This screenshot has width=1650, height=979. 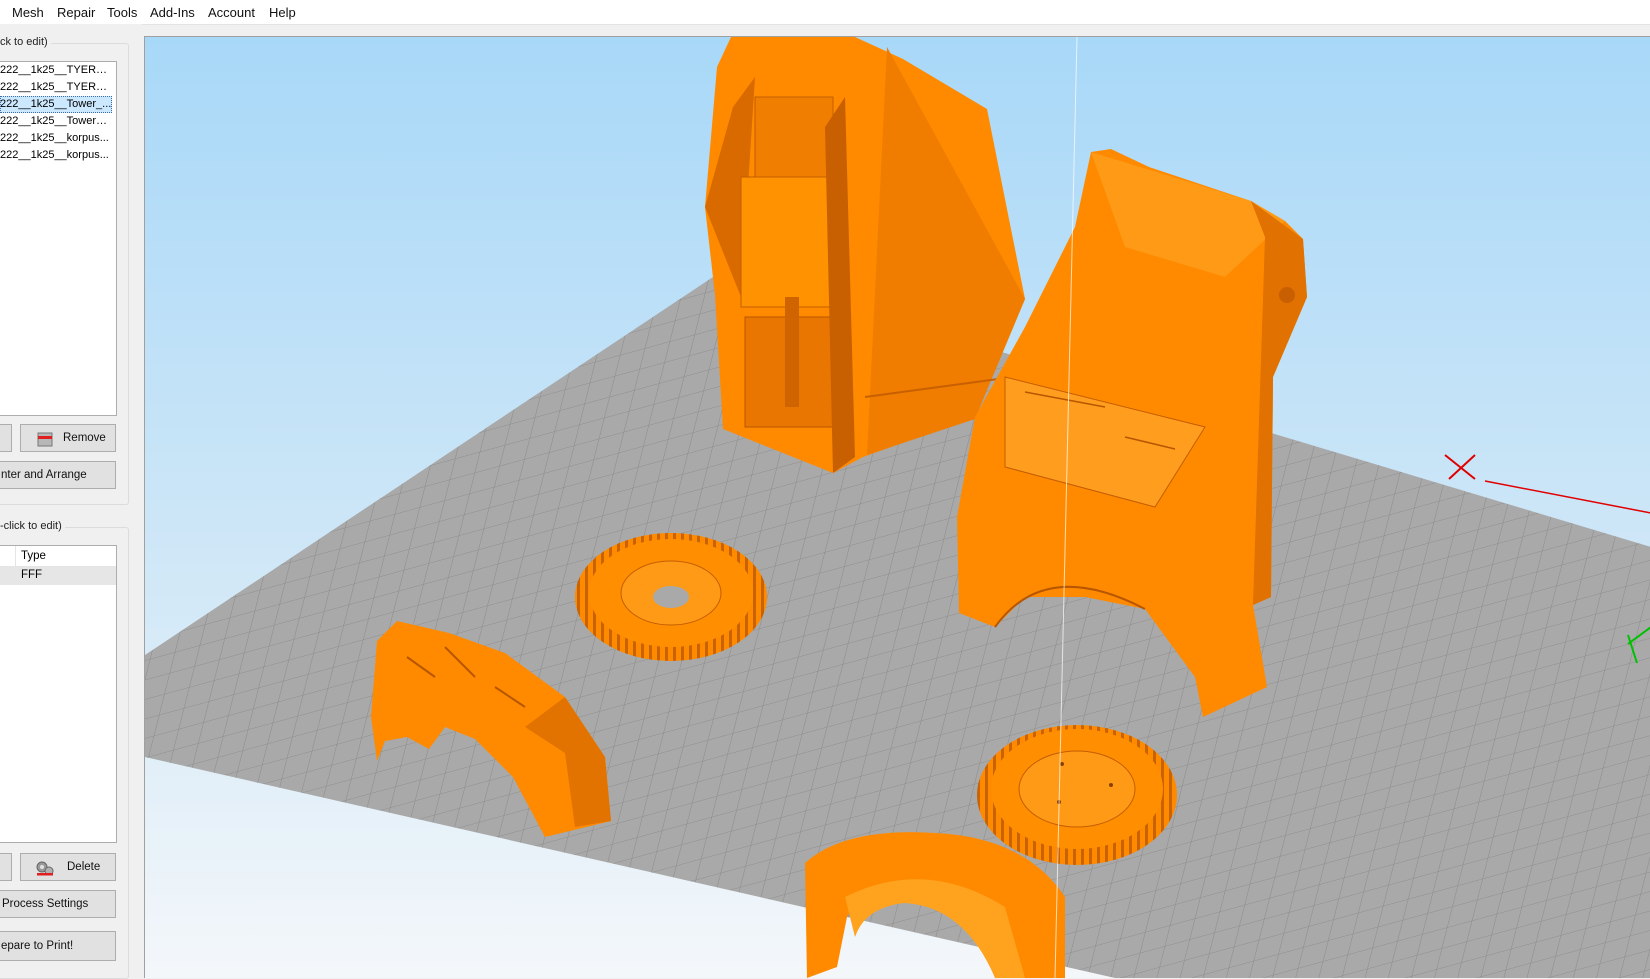 I want to click on menu-mesh: Mesh, so click(x=28, y=12).